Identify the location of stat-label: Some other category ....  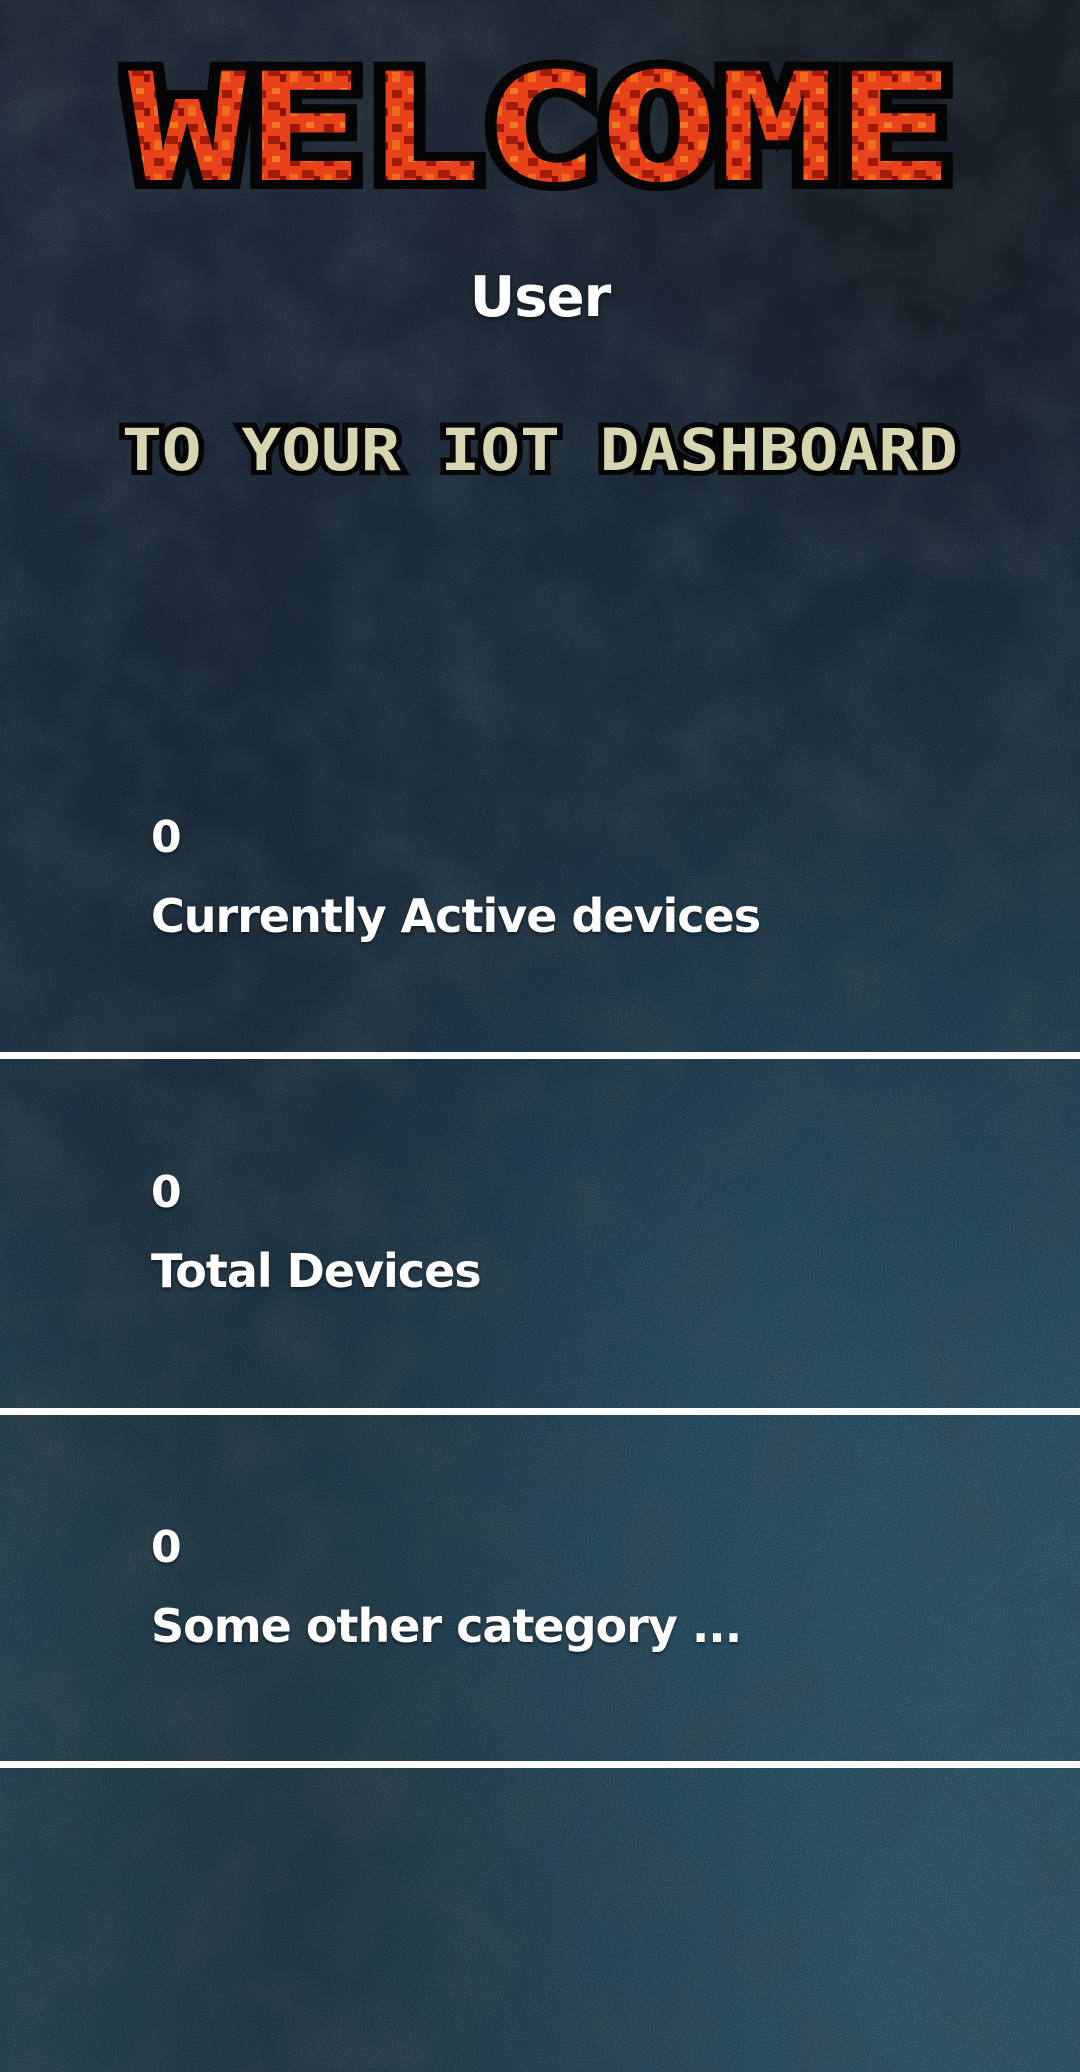
(446, 1626).